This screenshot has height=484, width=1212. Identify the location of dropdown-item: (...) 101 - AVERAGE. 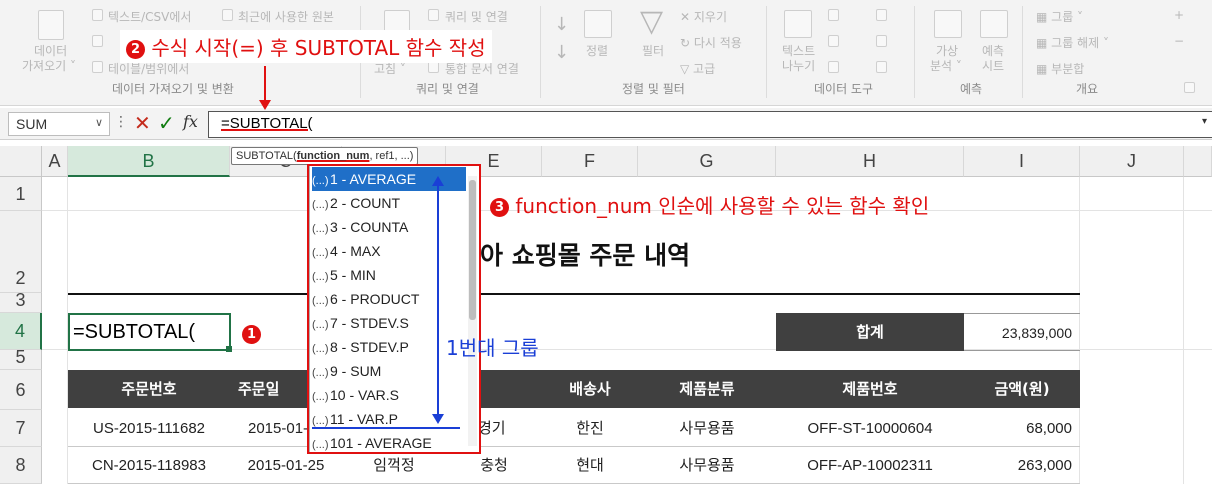
(389, 441).